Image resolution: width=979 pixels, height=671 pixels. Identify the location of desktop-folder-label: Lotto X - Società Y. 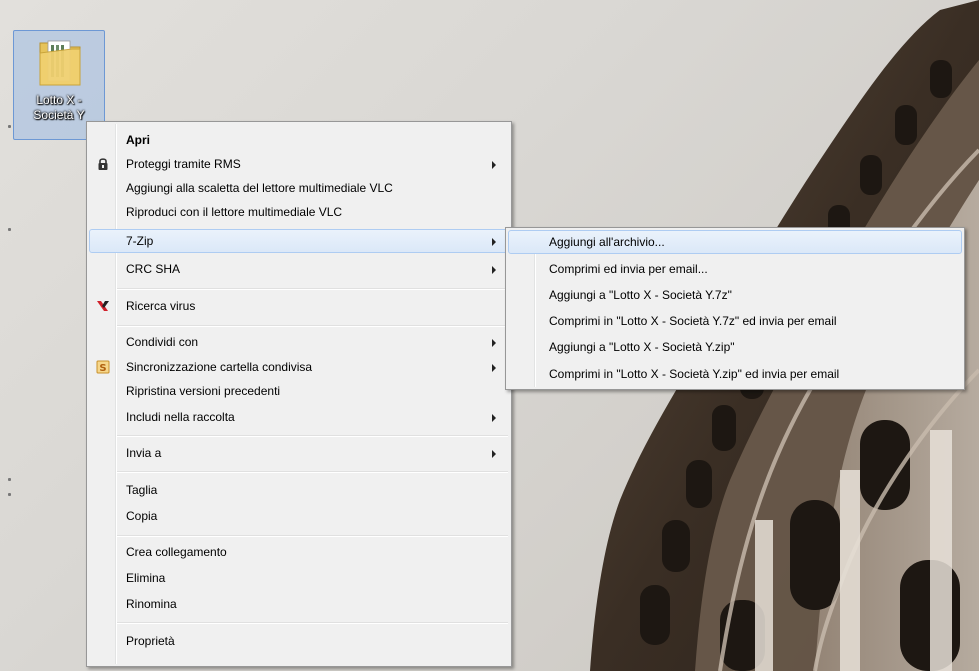
(59, 108).